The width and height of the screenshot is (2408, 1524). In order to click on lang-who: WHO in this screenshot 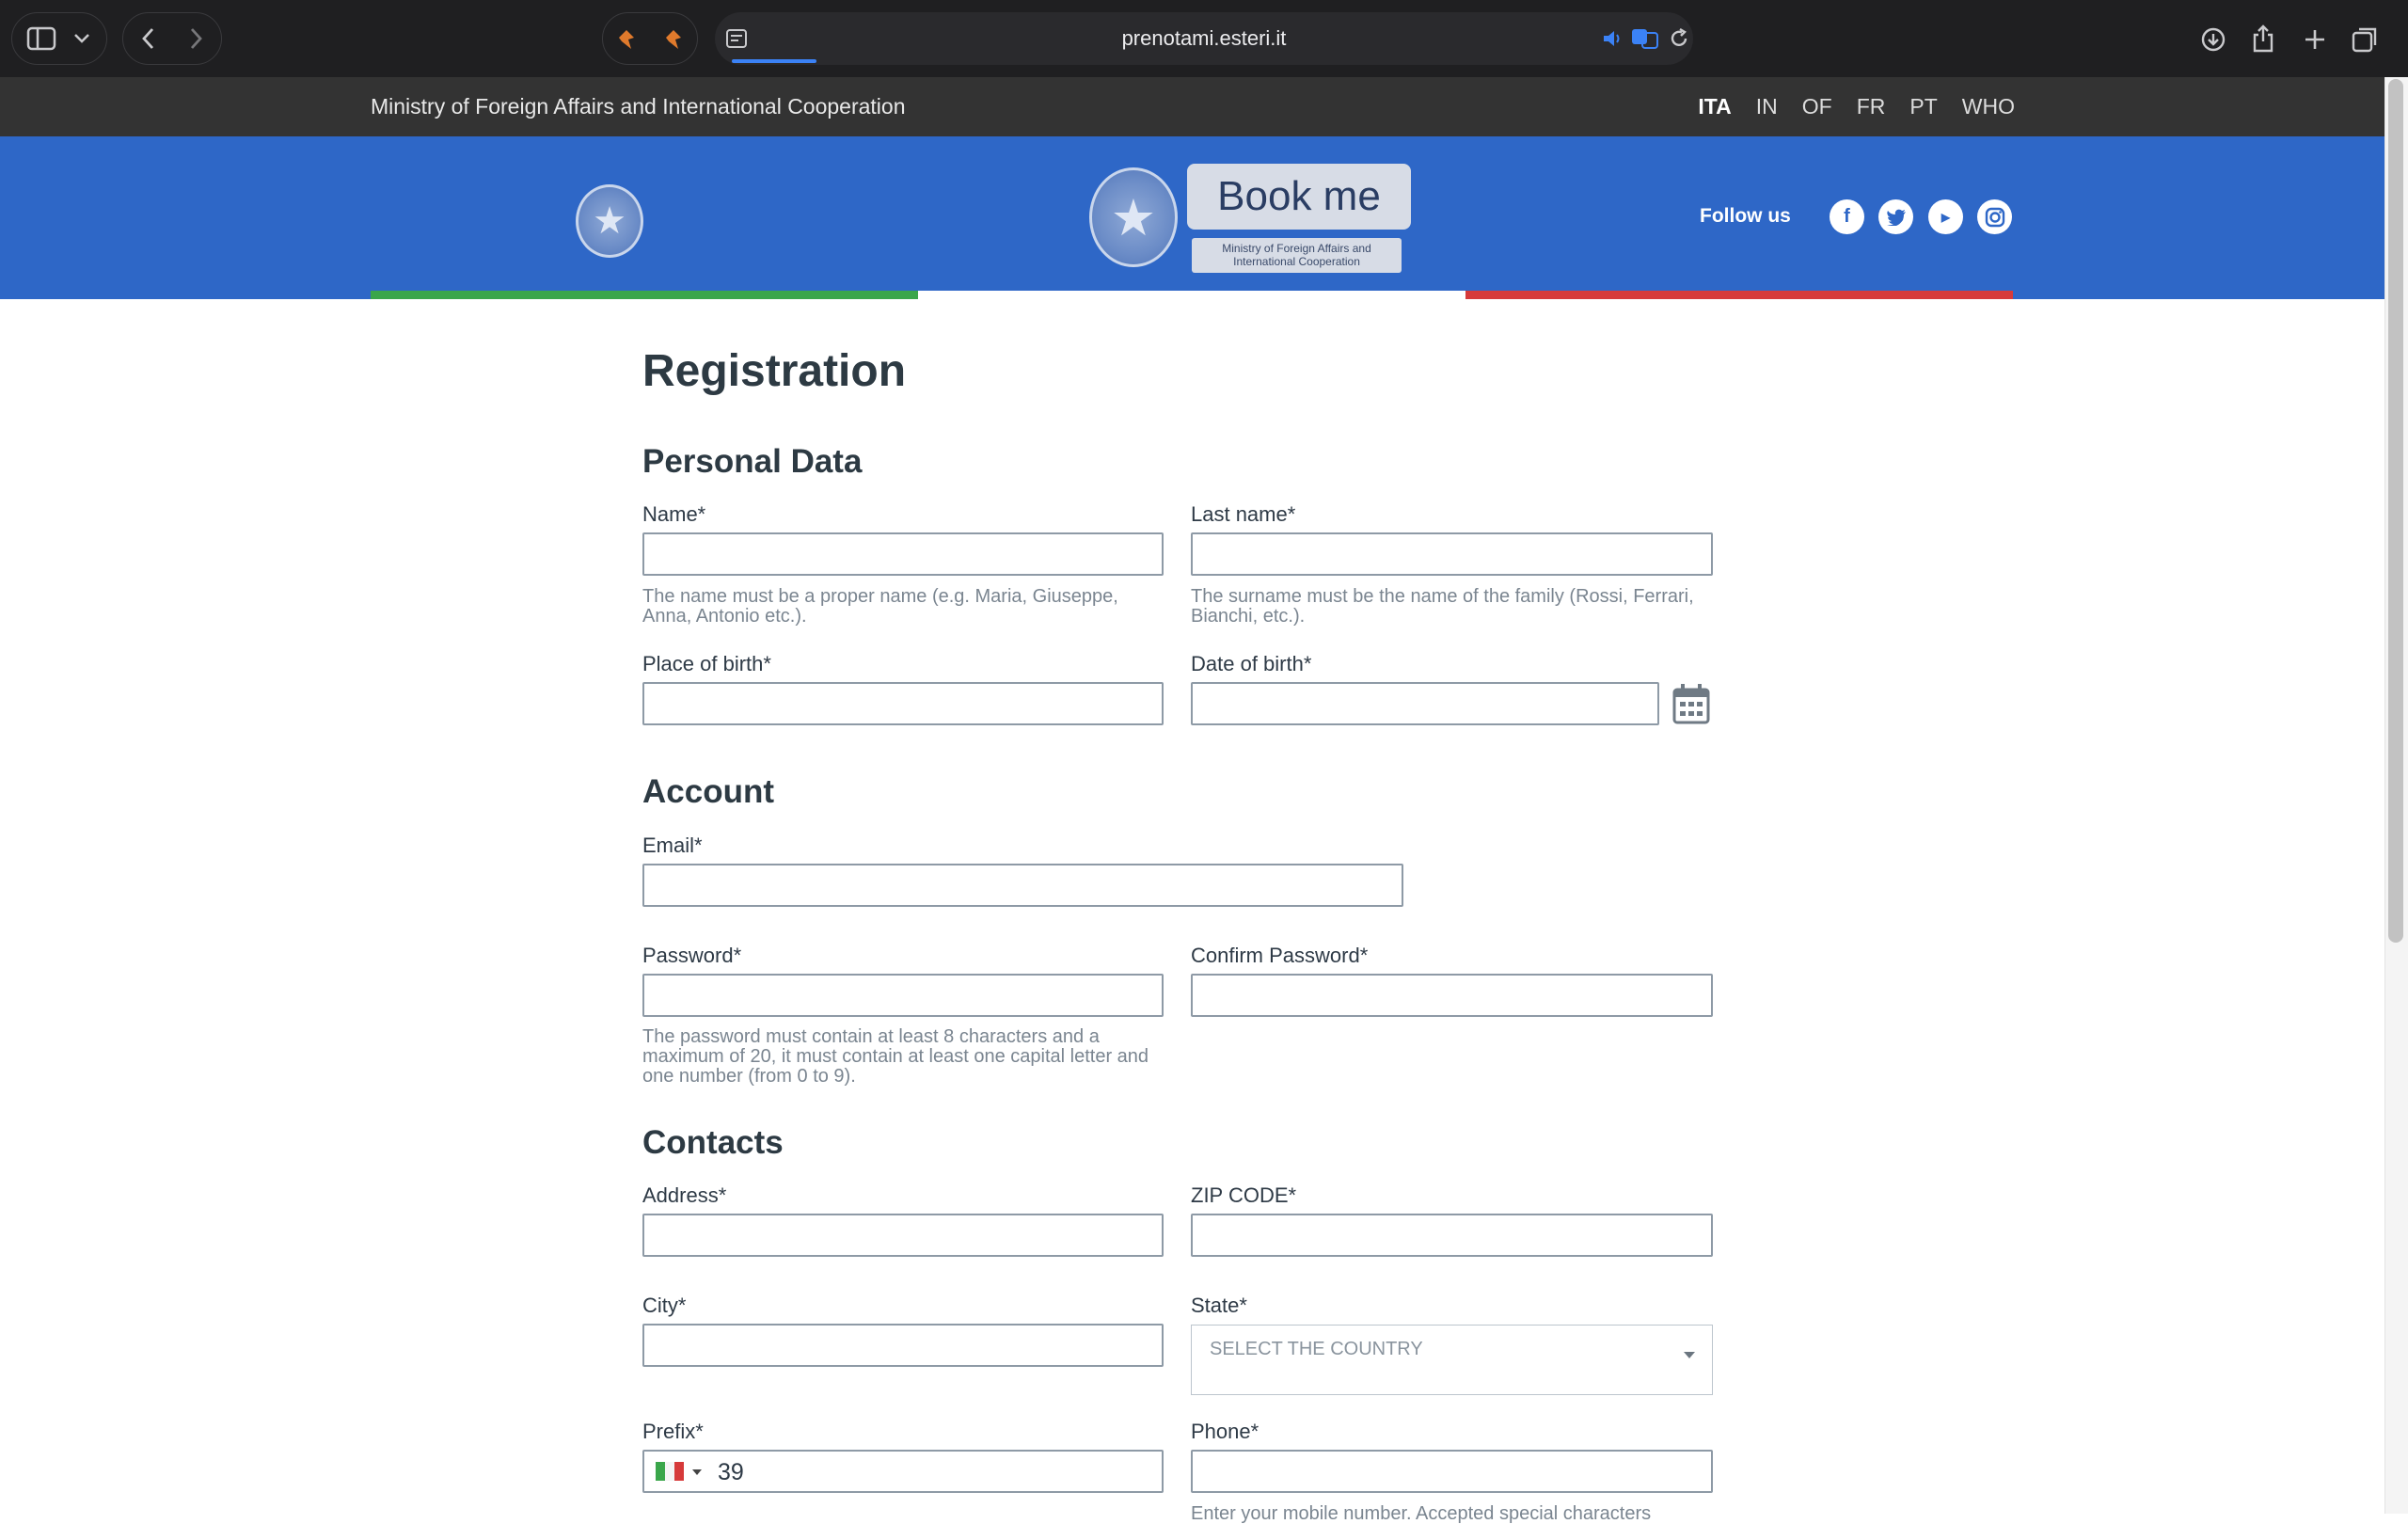, I will do `click(1988, 107)`.